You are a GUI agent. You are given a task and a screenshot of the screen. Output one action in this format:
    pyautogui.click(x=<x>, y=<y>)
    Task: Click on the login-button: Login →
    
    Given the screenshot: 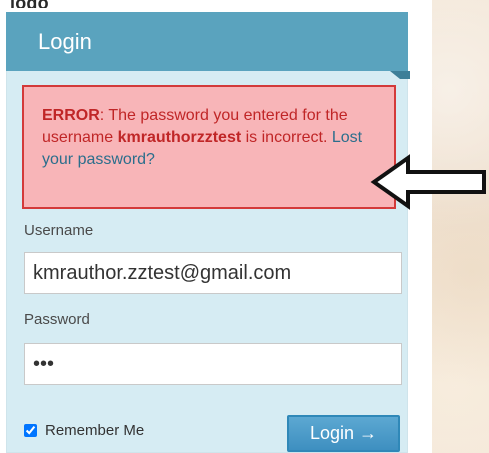 What is the action you would take?
    pyautogui.click(x=343, y=433)
    